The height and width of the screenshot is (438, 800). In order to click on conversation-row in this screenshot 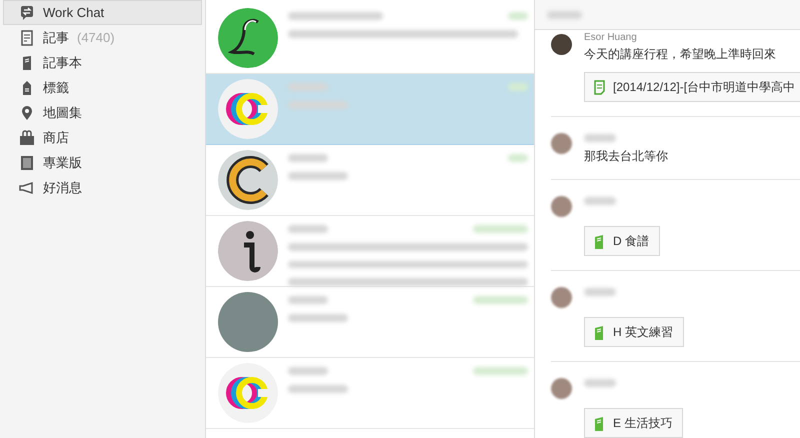, I will do `click(370, 109)`.